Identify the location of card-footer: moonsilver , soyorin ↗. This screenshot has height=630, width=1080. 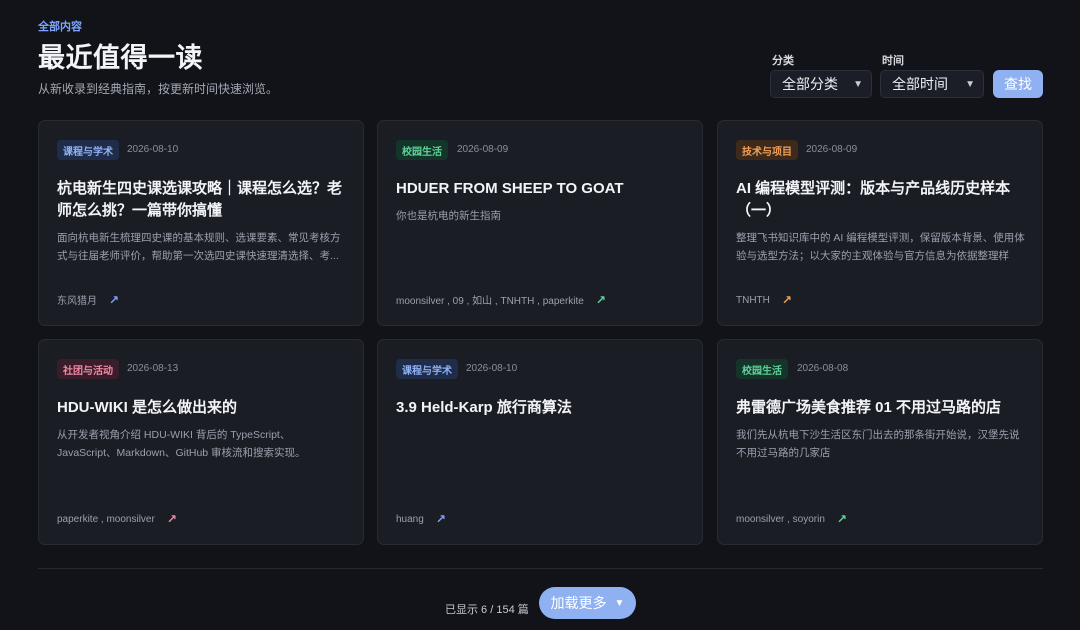
(791, 519).